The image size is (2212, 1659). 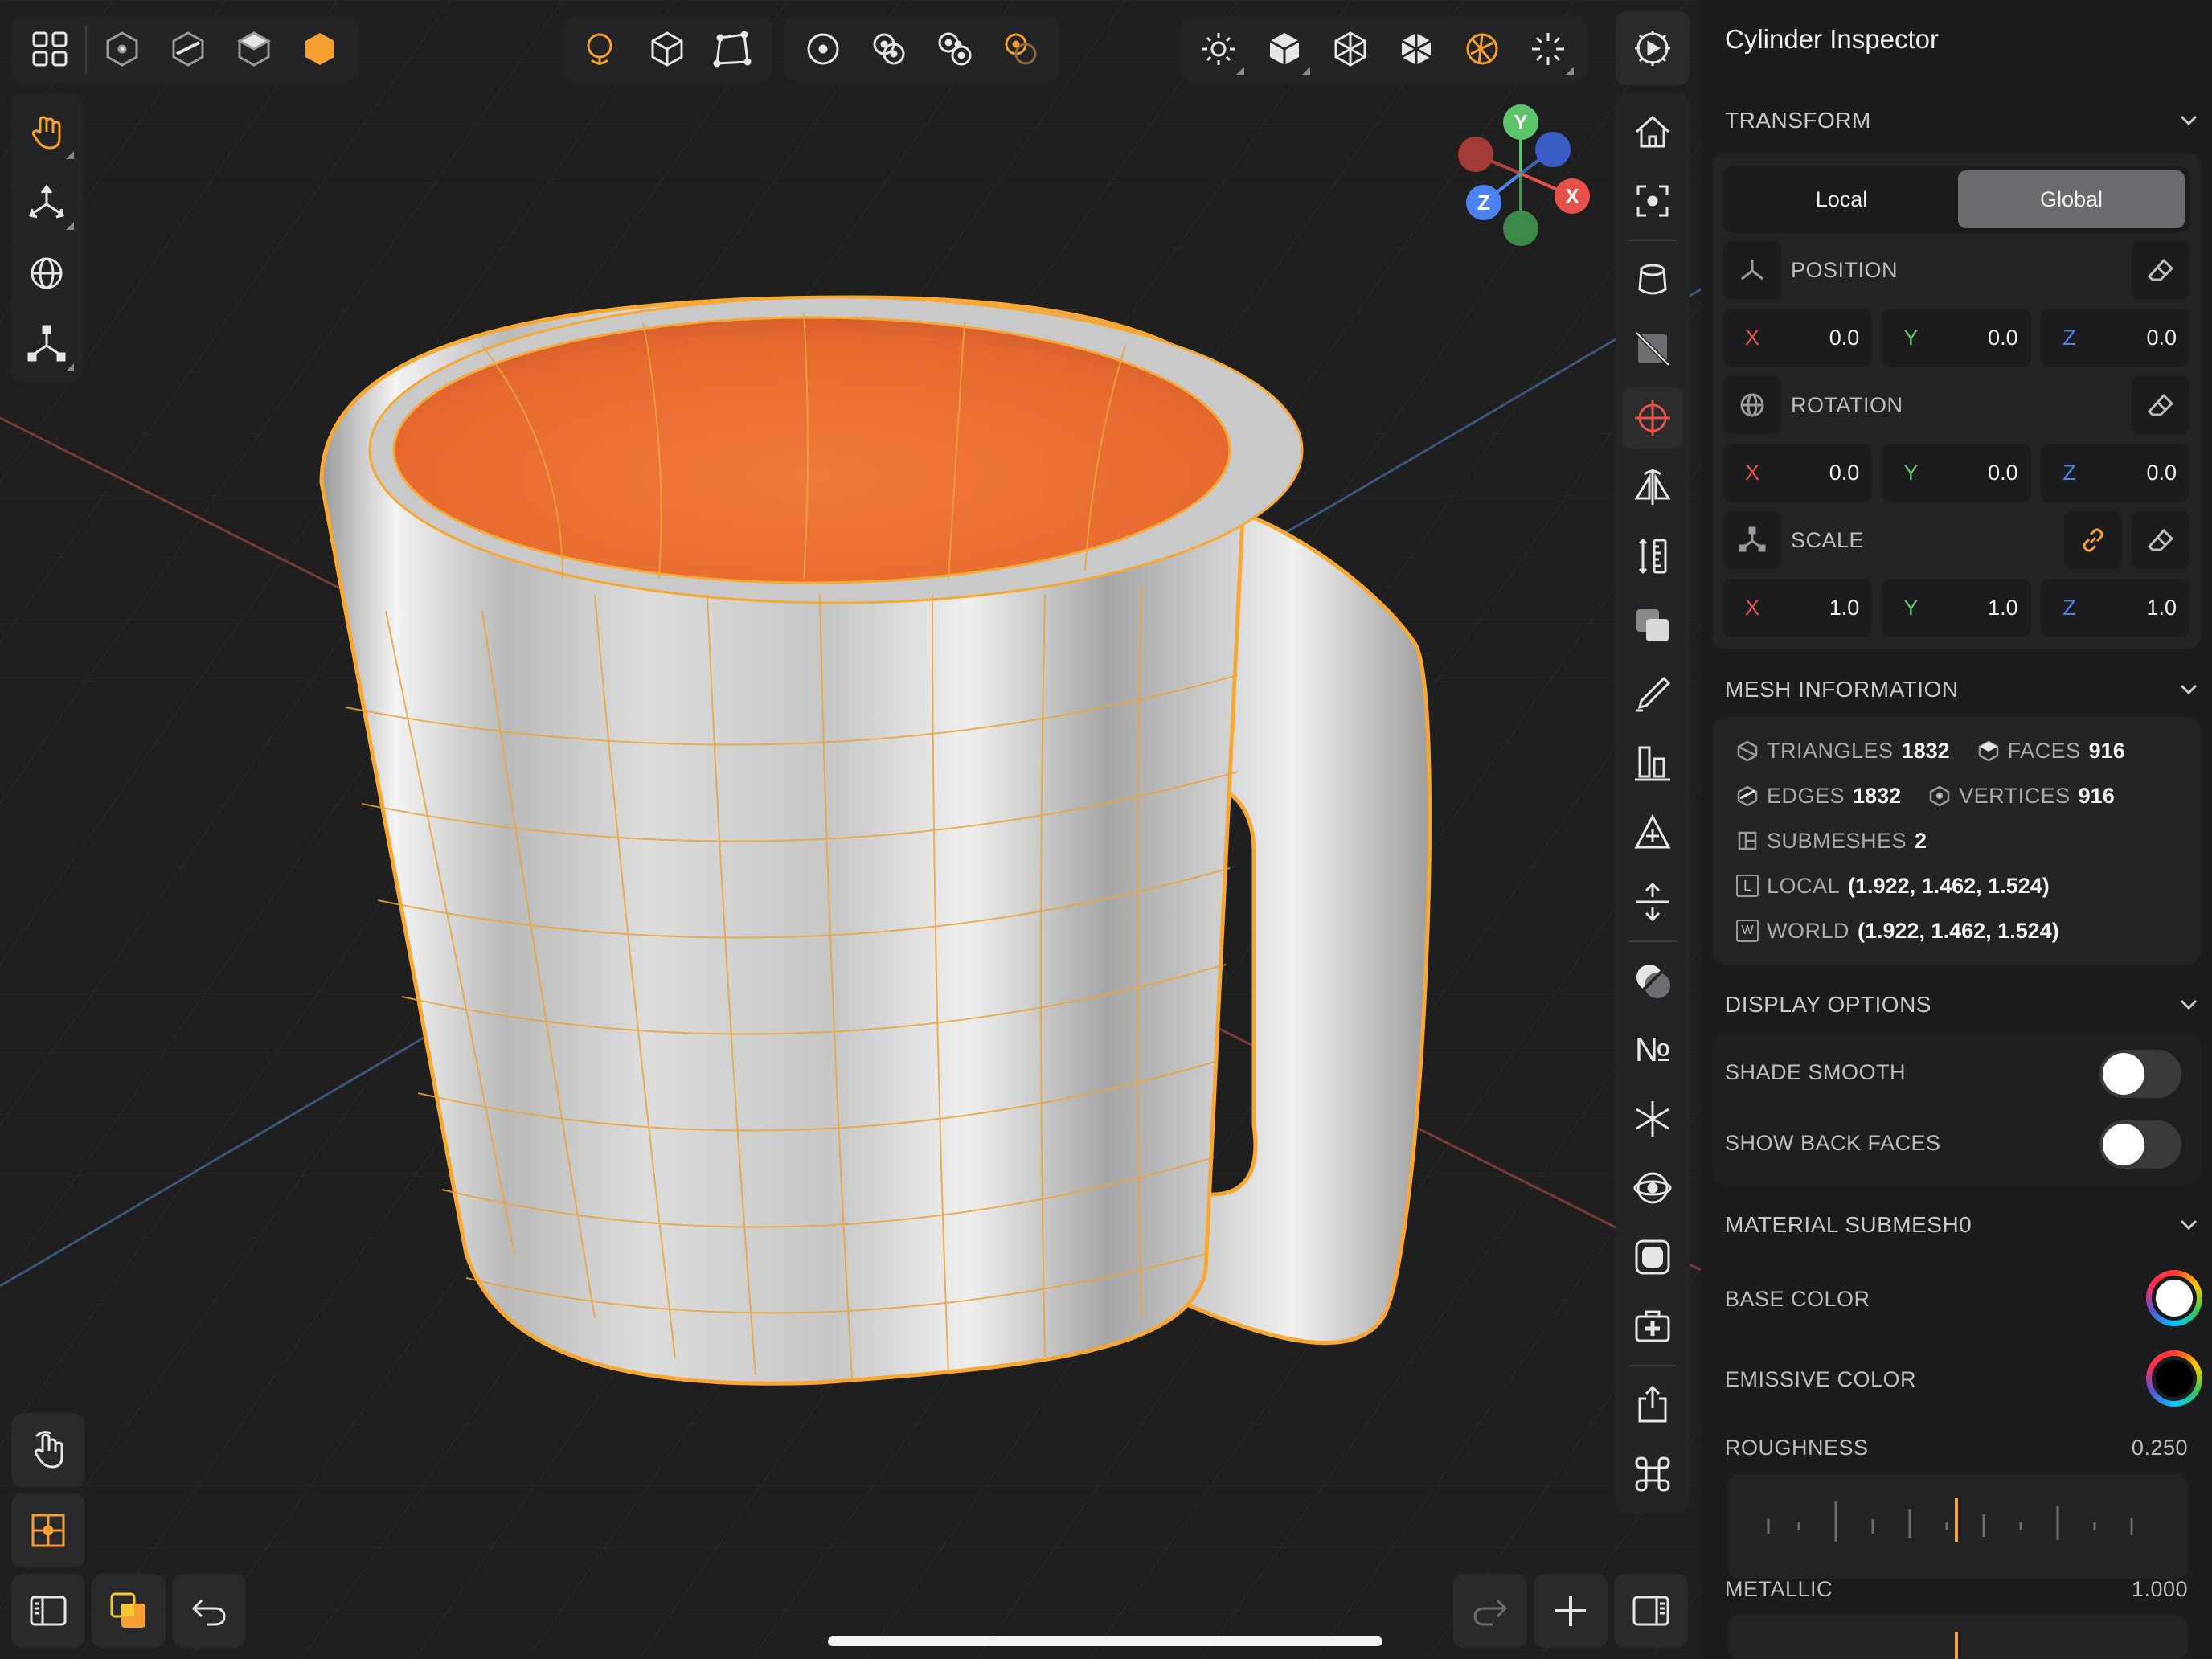 What do you see at coordinates (1652, 901) in the screenshot?
I see `extrude-button` at bounding box center [1652, 901].